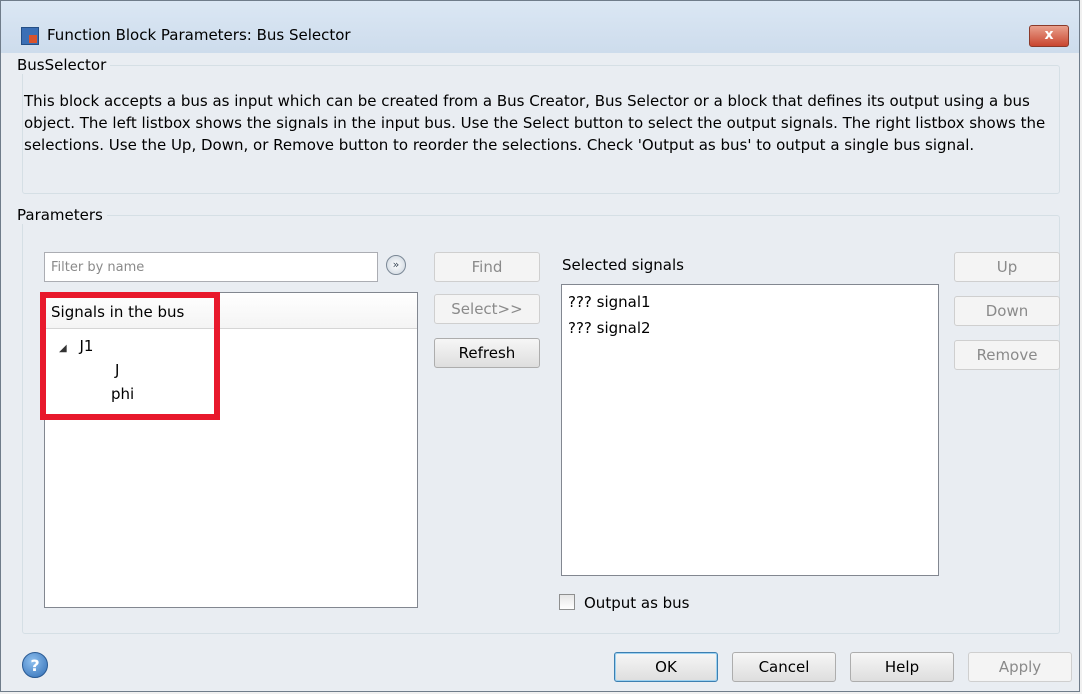 The width and height of the screenshot is (1082, 694). What do you see at coordinates (487, 309) in the screenshot?
I see `select-button: Select>>` at bounding box center [487, 309].